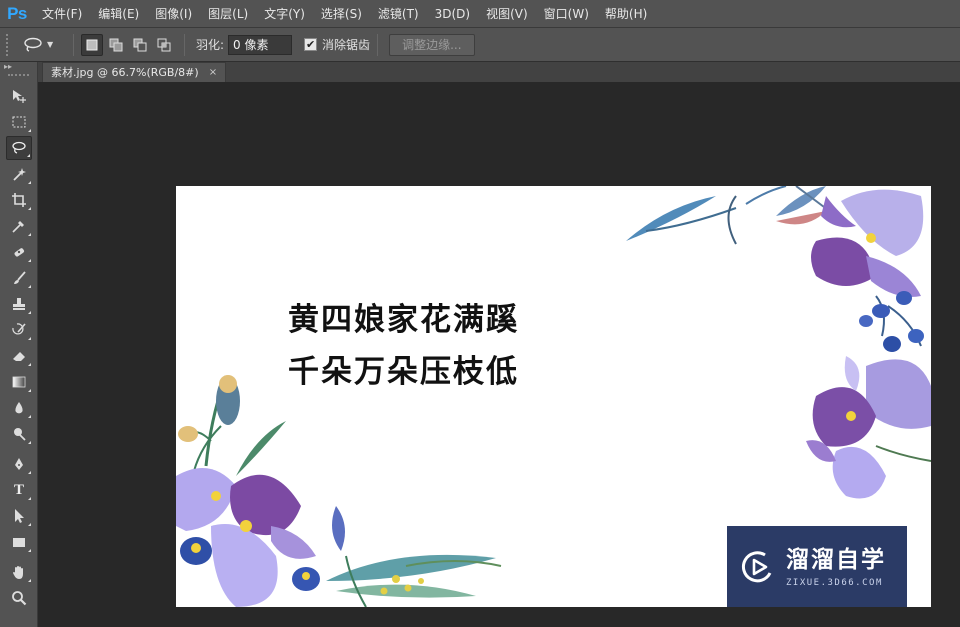 The width and height of the screenshot is (960, 627). I want to click on watermark-title: 溜溜自学, so click(836, 559).